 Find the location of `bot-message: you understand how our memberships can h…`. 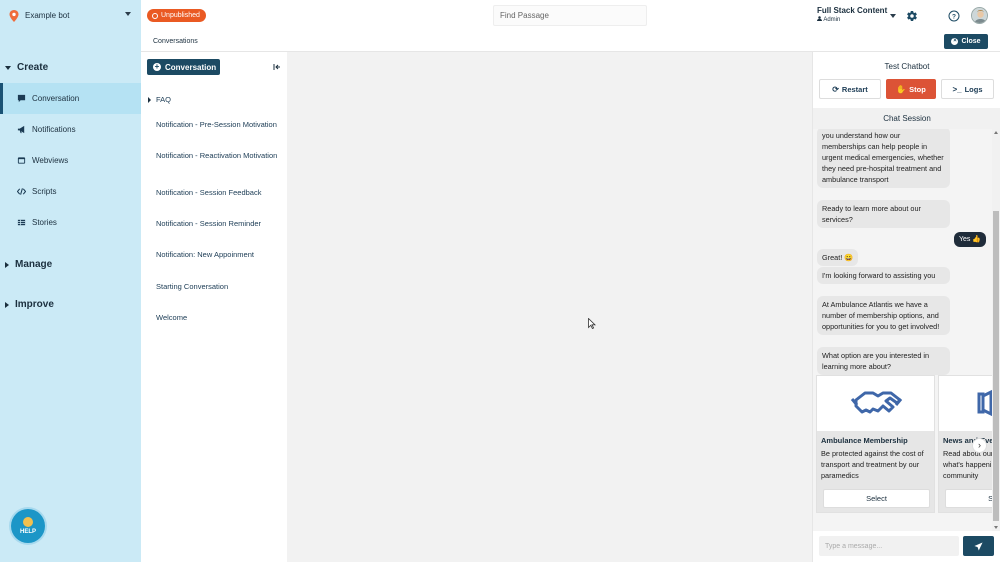

bot-message: you understand how our memberships can h… is located at coordinates (883, 158).